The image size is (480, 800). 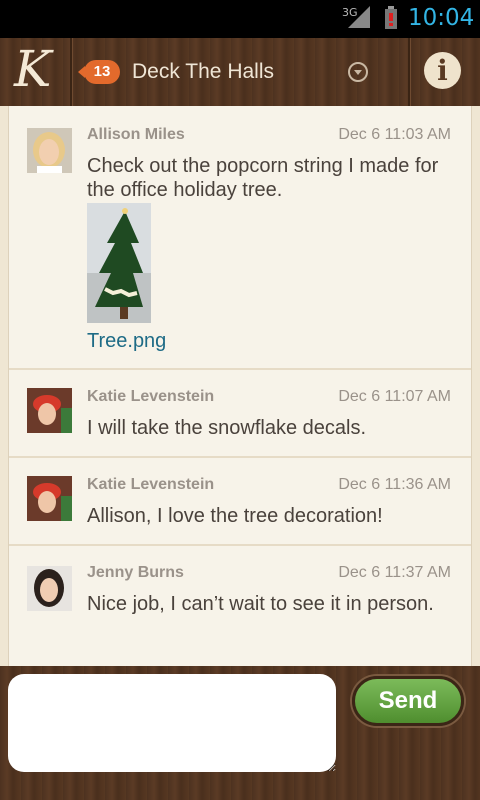 I want to click on unread-count-badge: 13, so click(x=99, y=72).